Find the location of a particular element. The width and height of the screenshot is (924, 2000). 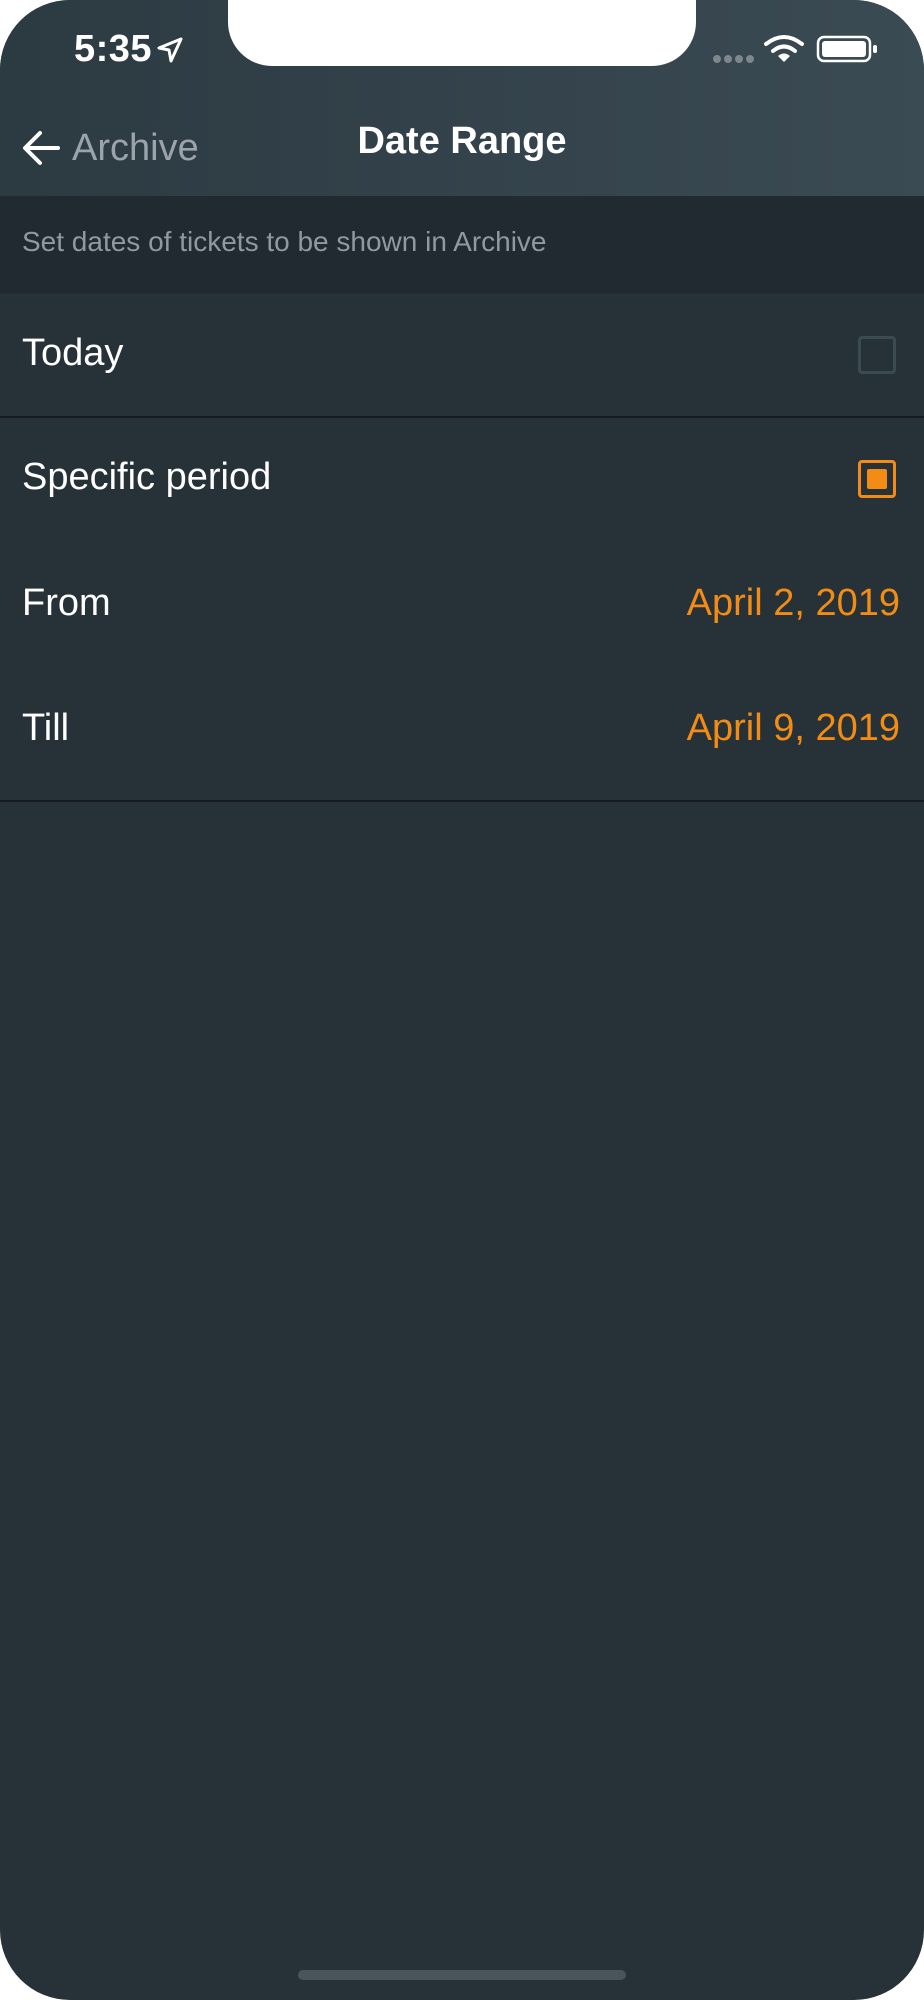

option-specific-period: Specific period is located at coordinates (462, 480).